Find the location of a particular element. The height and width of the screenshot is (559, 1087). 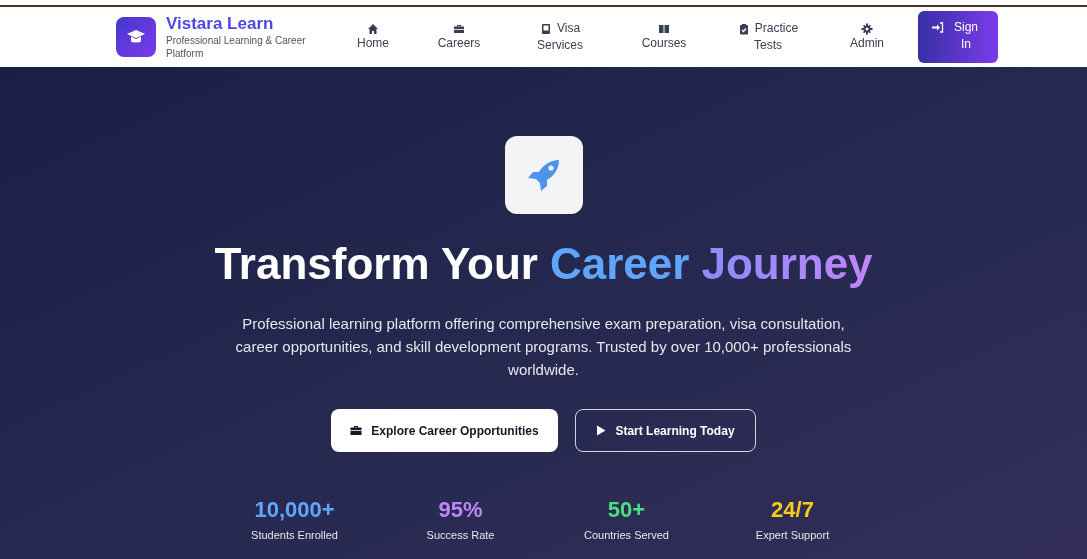

home-icon is located at coordinates (373, 28).